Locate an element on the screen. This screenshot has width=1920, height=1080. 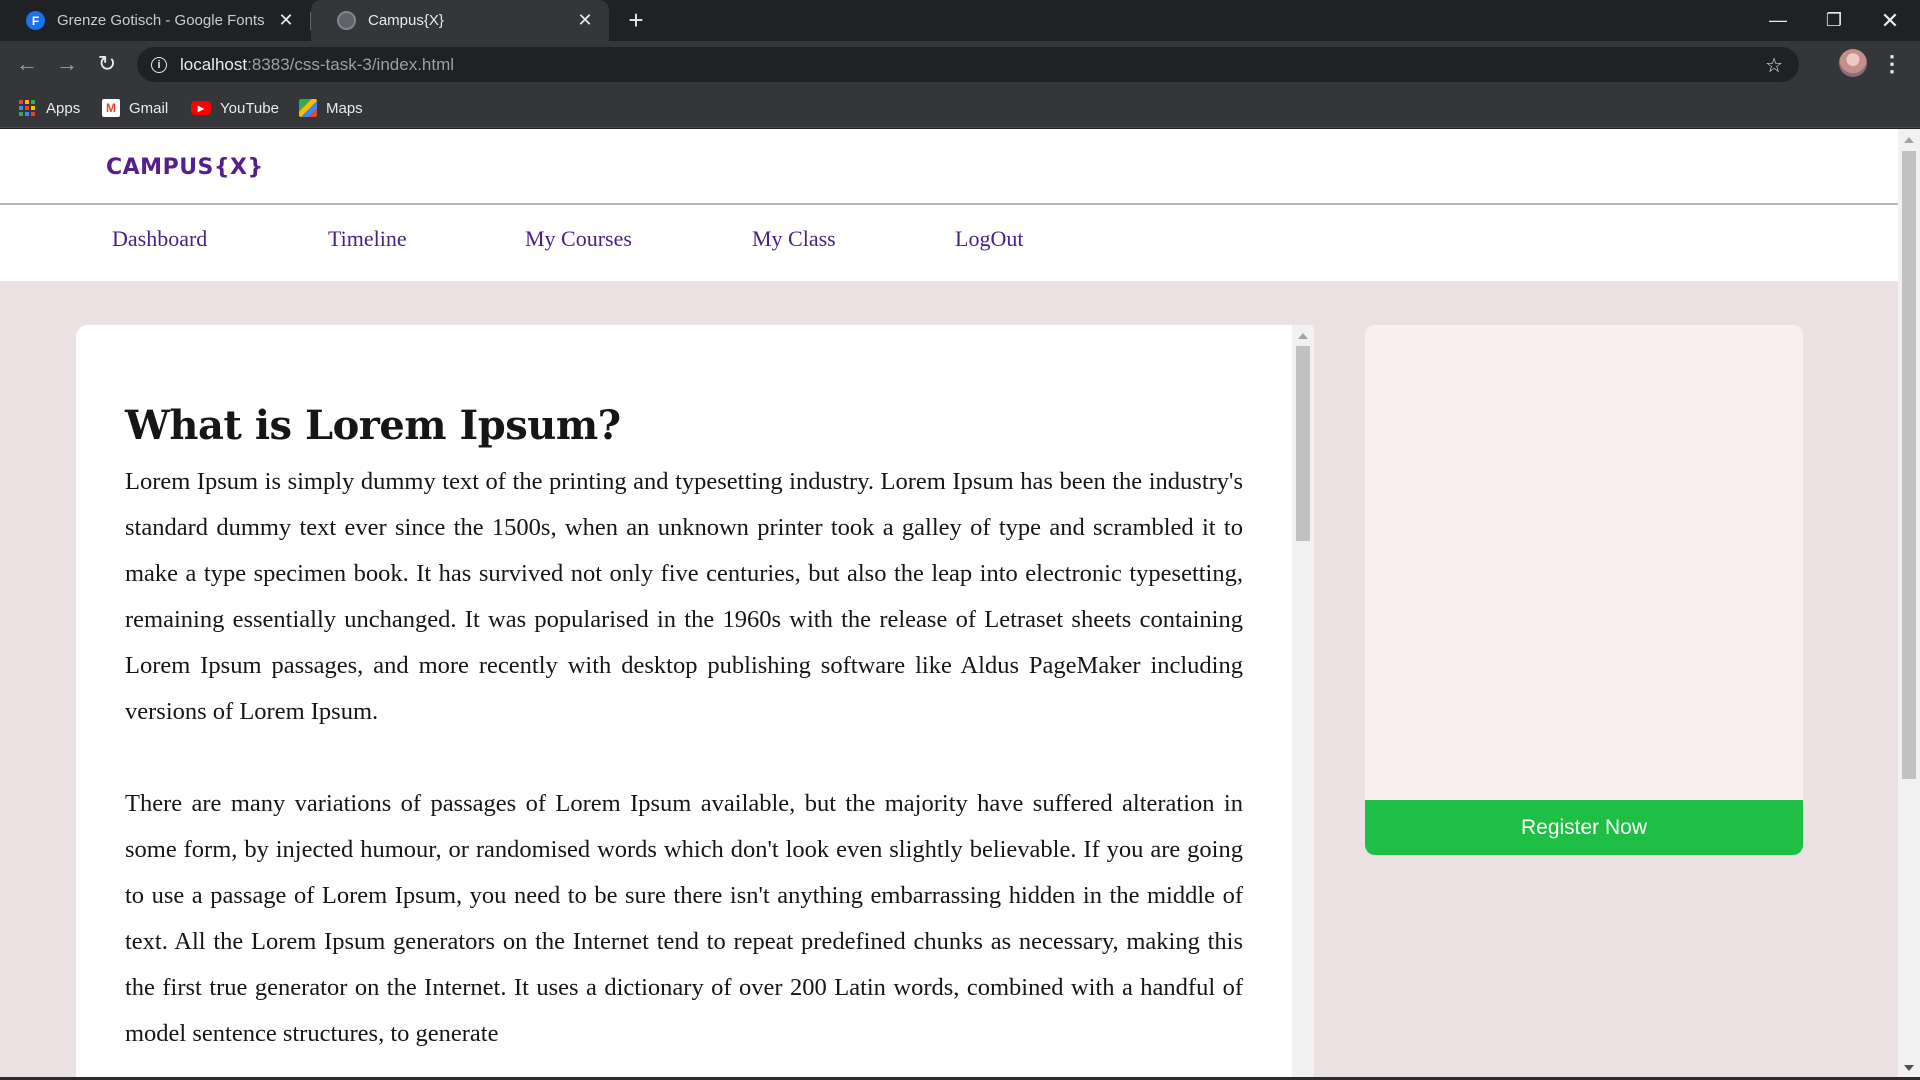
site-logo: CAMPUS{X} is located at coordinates (185, 167).